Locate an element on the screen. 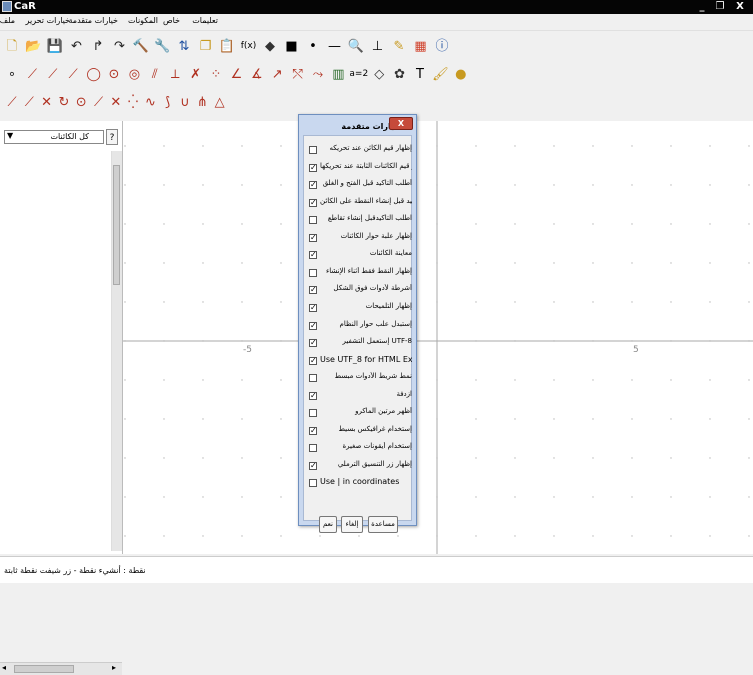 Image resolution: width=753 pixels, height=675 pixels. option-row: ✓ إظهار زر التنسيق الترملي is located at coordinates (359, 466).